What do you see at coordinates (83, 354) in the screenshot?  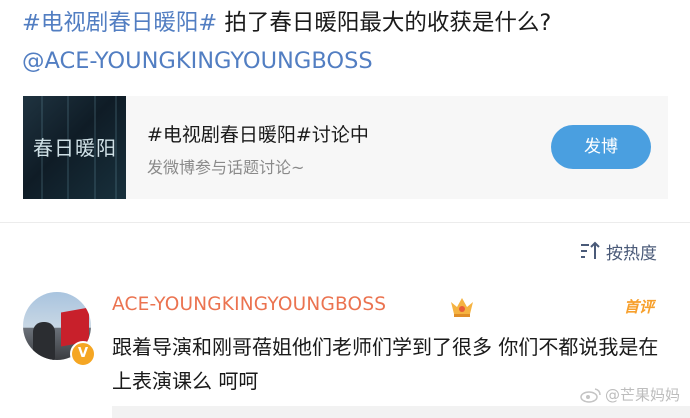 I see `verified-badge-icon: V` at bounding box center [83, 354].